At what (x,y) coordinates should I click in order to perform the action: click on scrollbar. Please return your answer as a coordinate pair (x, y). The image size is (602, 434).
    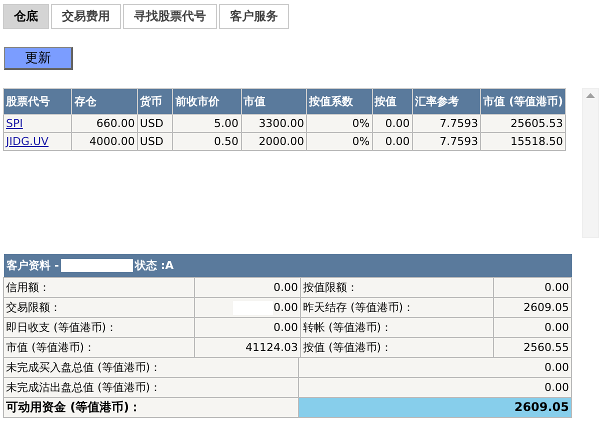
    Looking at the image, I should click on (590, 163).